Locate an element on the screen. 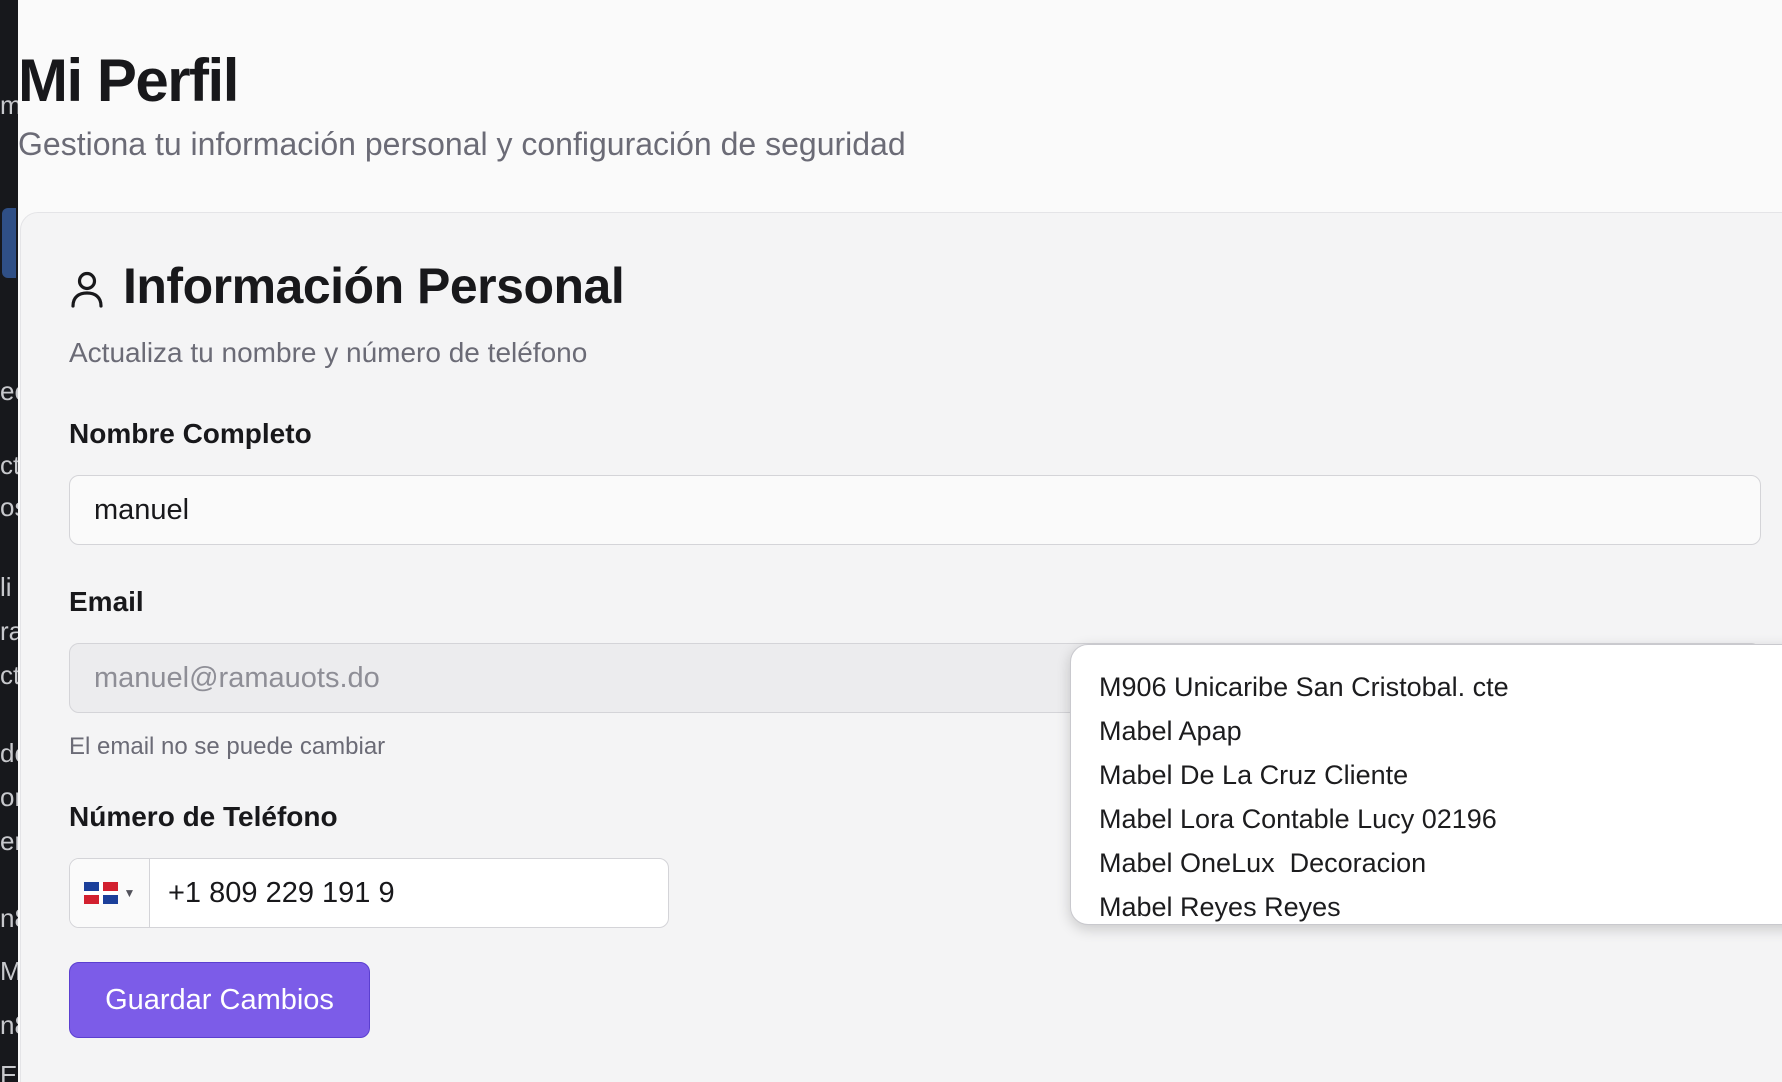 The image size is (1782, 1082). phone-label: Número de Teléfono is located at coordinates (203, 816).